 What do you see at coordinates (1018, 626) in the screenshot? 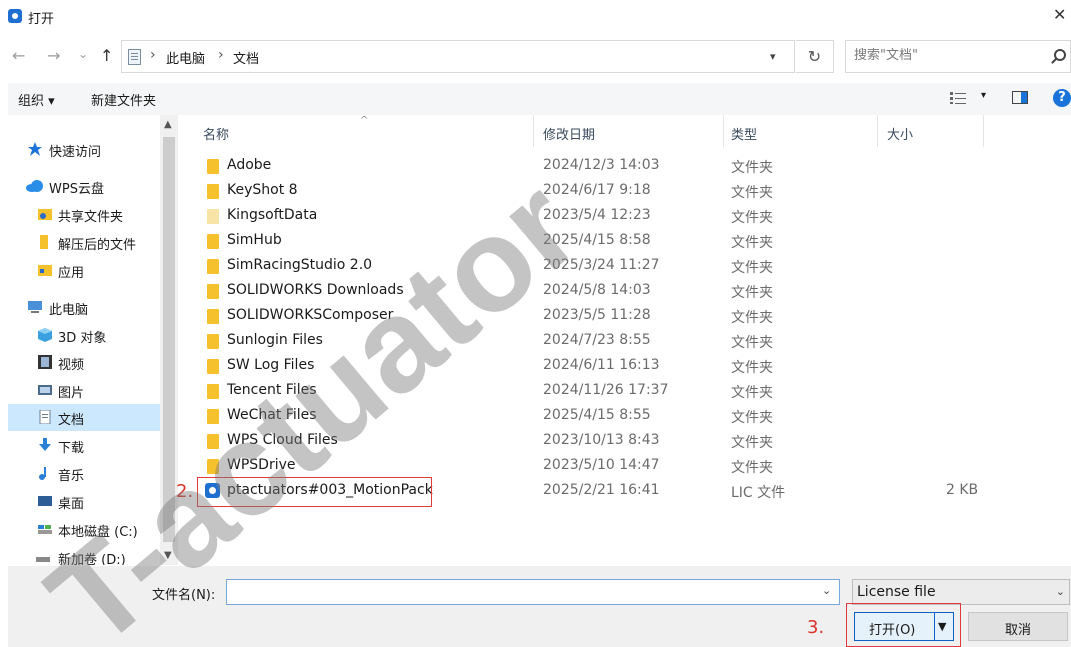
I see `cancel-button: 取消` at bounding box center [1018, 626].